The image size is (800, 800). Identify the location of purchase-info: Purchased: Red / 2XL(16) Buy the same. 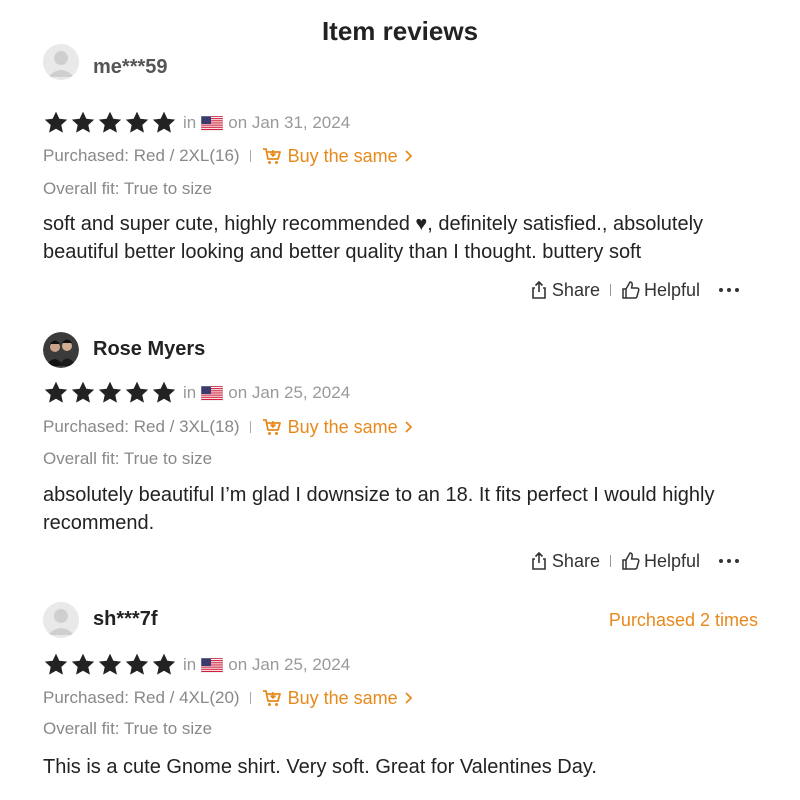
(228, 156).